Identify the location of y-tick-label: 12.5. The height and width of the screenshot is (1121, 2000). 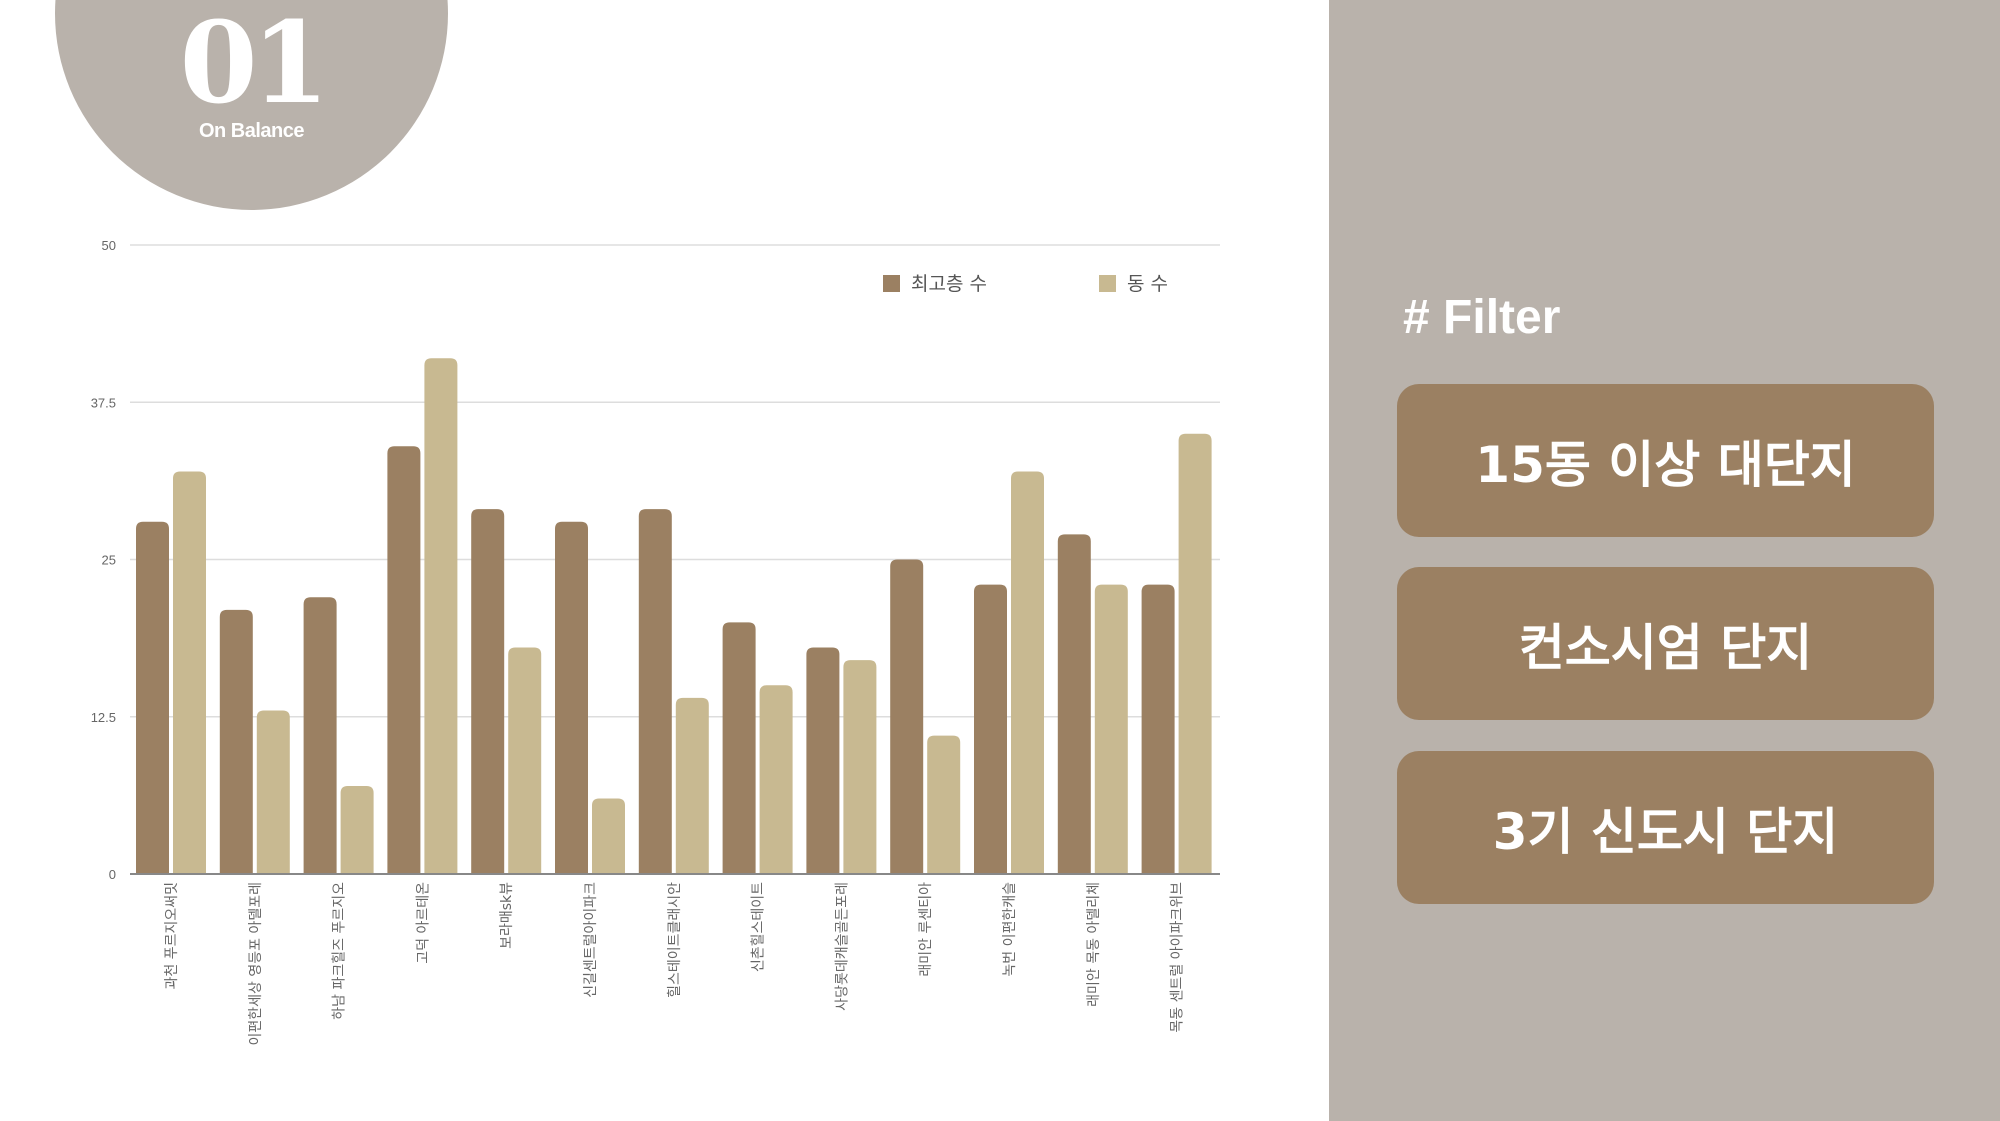
(103, 717).